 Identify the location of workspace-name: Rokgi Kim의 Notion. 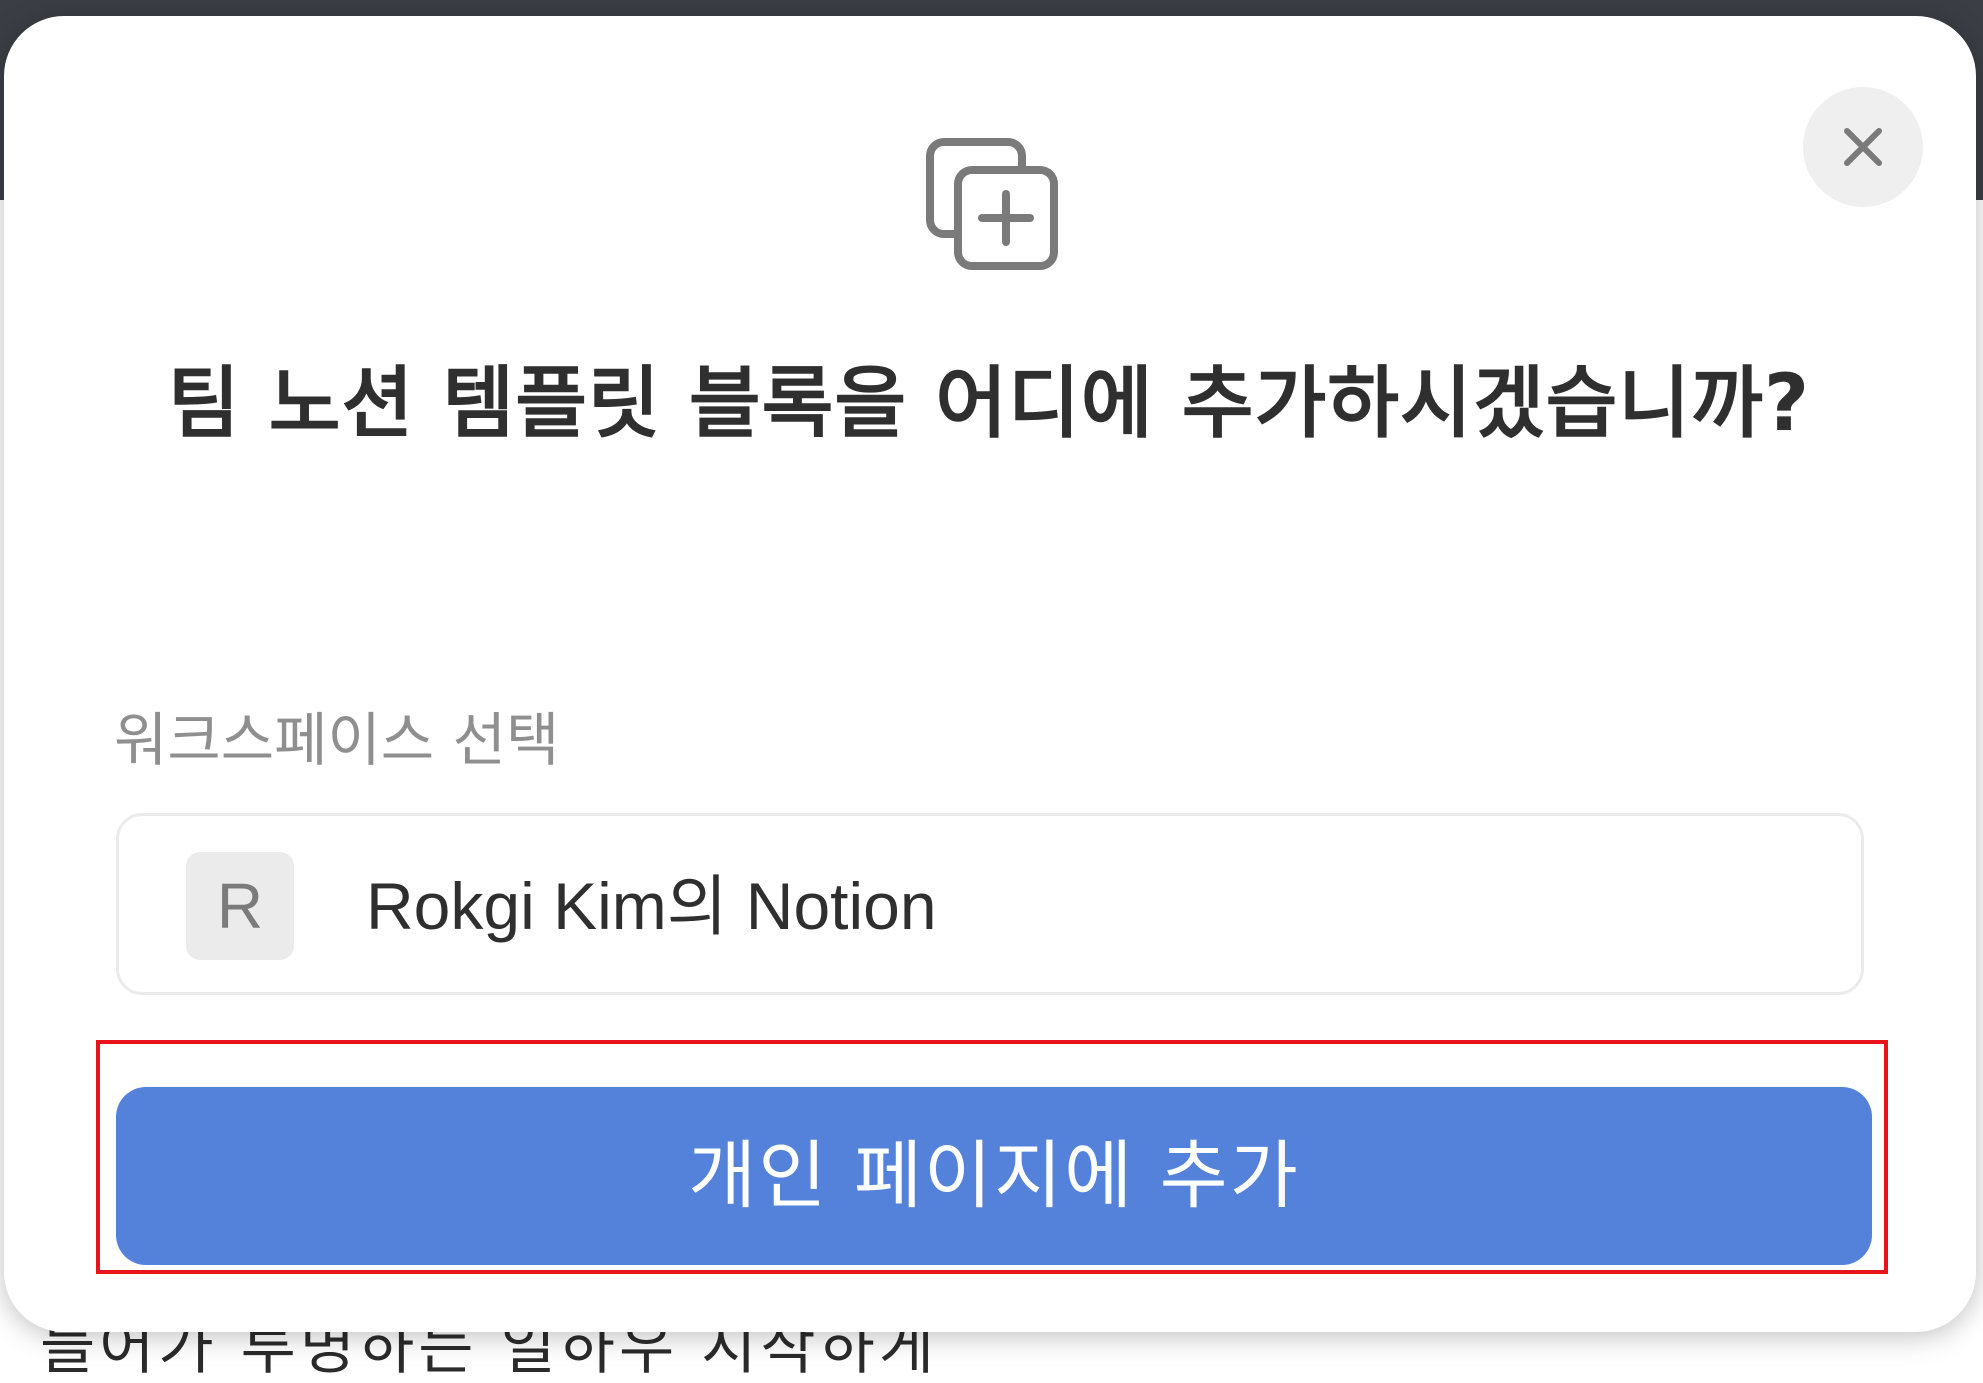
(651, 906).